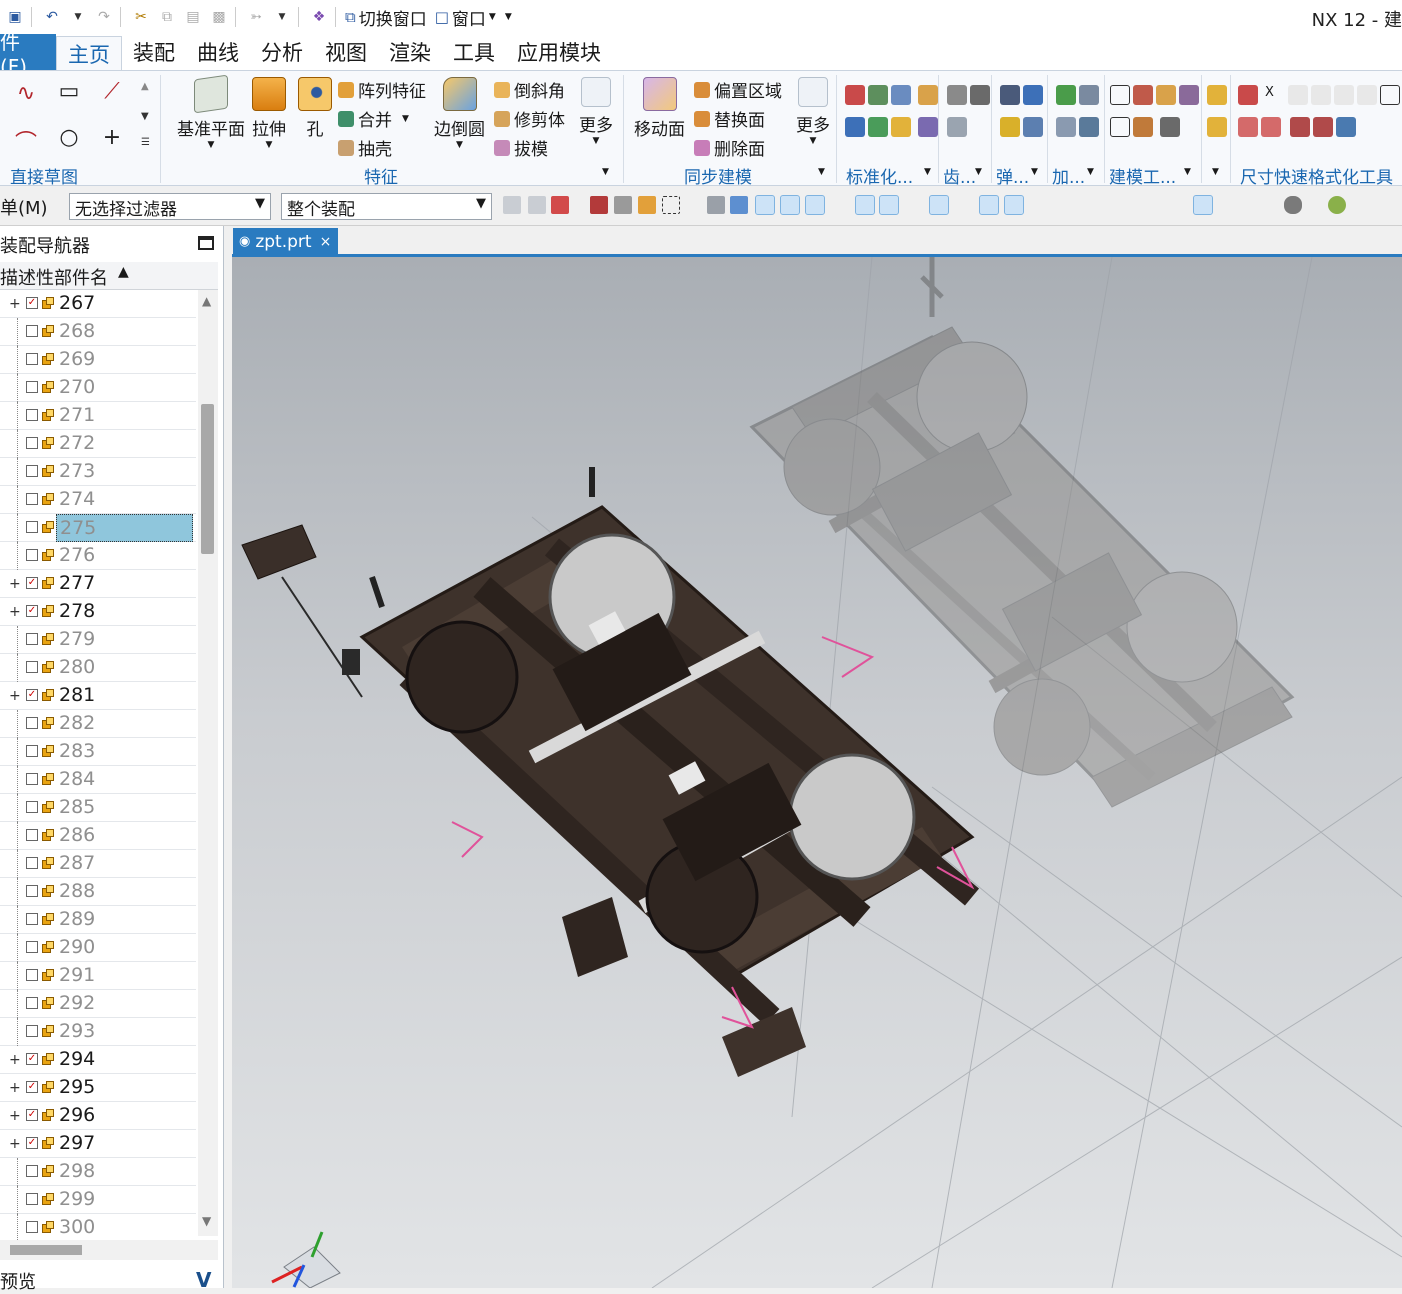 The height and width of the screenshot is (1294, 1402). I want to click on offset-region-button: 偏置区域, so click(738, 89).